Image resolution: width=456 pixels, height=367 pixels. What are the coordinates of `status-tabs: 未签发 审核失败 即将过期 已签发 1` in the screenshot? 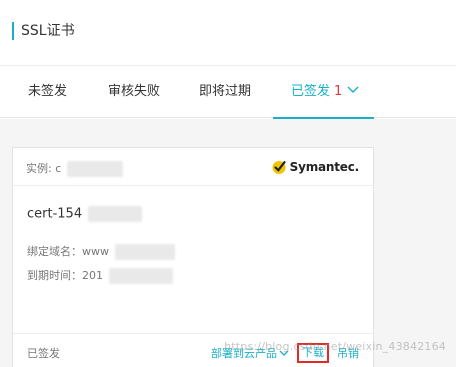 It's located at (228, 92).